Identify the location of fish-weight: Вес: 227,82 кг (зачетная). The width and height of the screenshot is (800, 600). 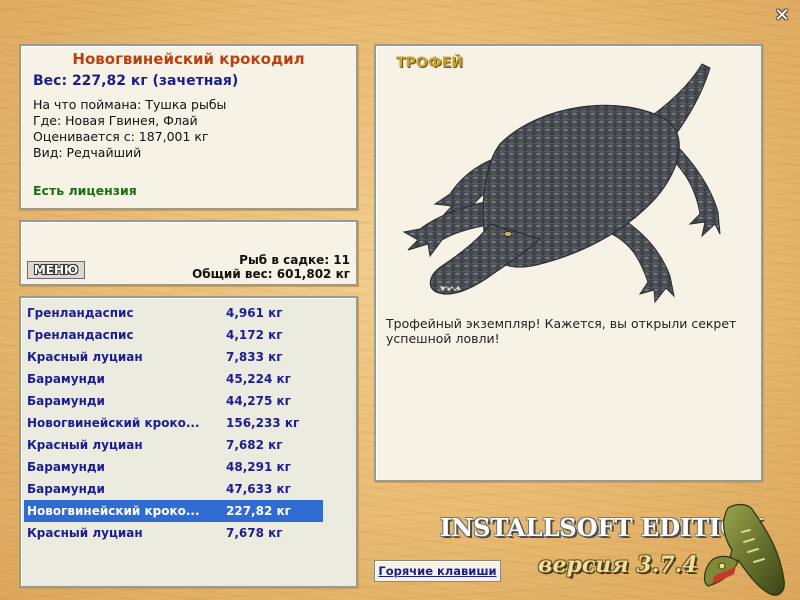
(136, 81).